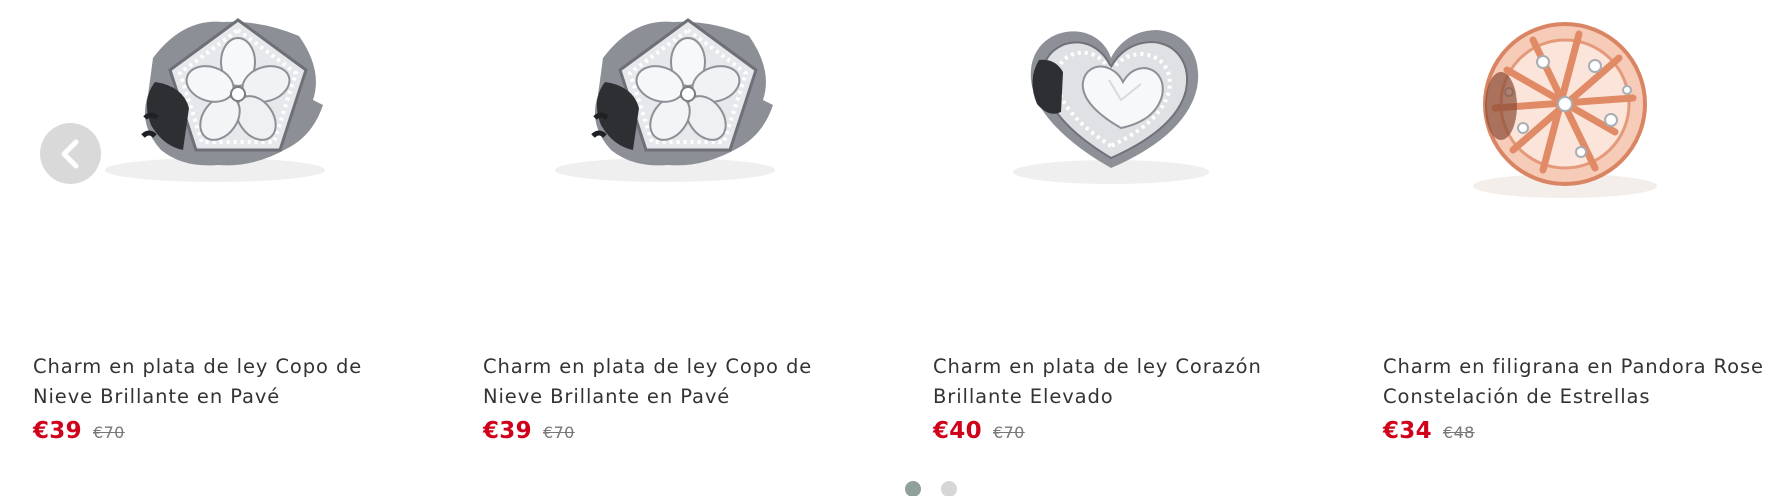  I want to click on rose-constellation-charm-icon, so click(1565, 110).